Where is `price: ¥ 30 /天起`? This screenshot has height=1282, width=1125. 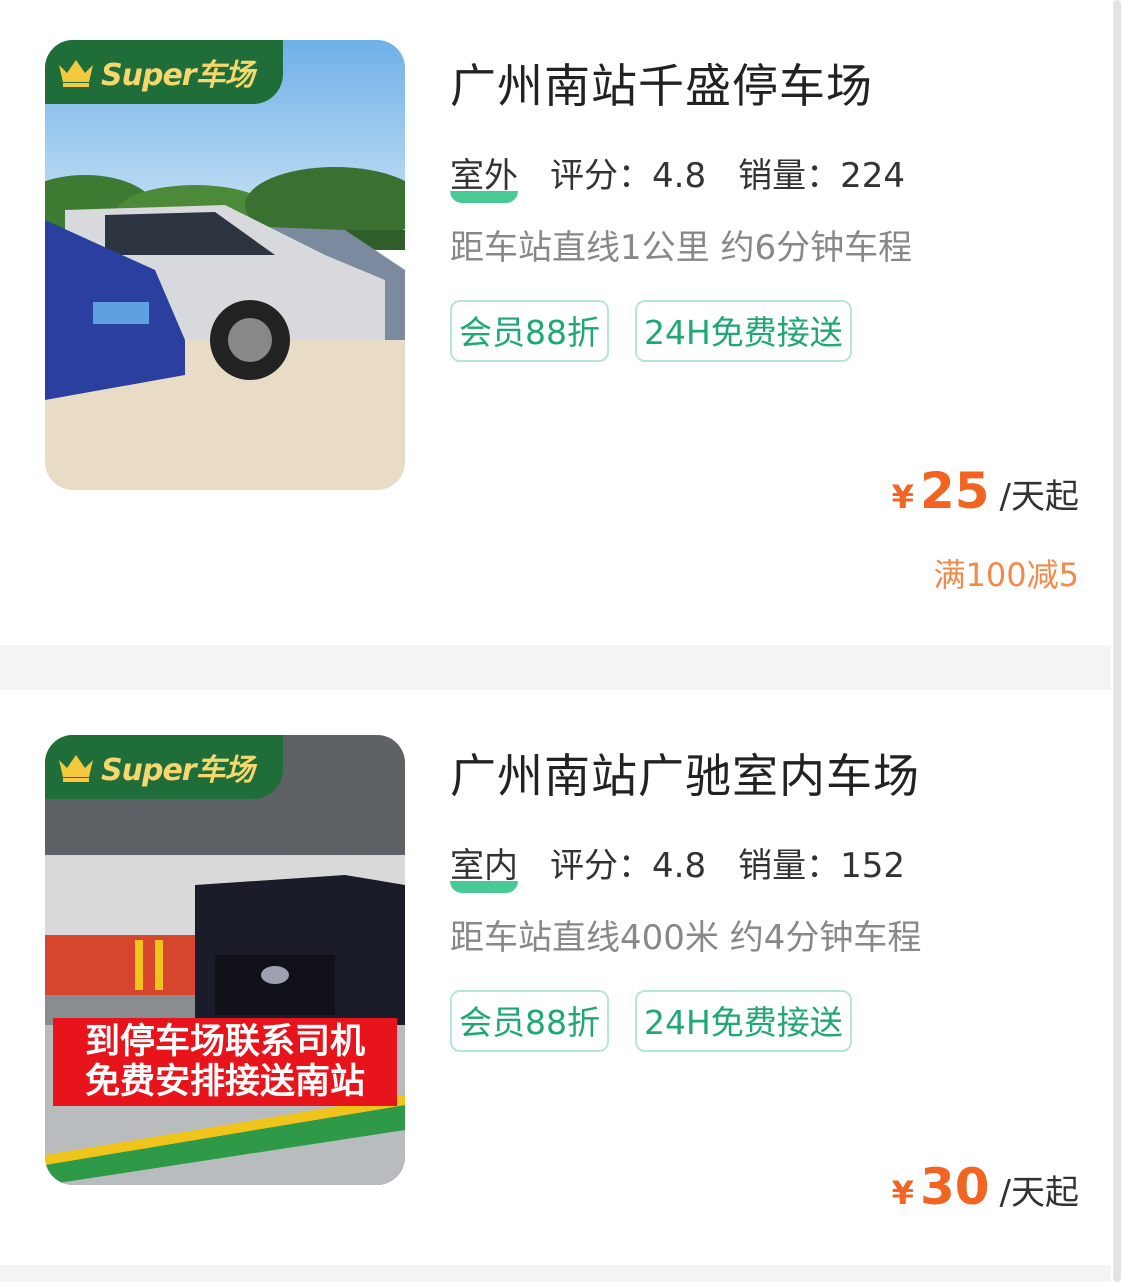 price: ¥ 30 /天起 is located at coordinates (985, 1187).